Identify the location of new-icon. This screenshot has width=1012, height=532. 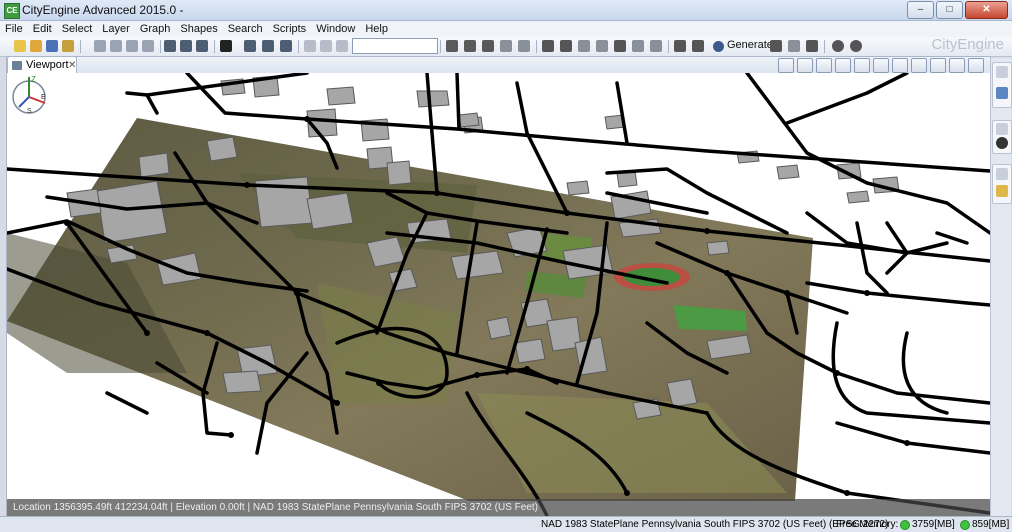
(20, 46).